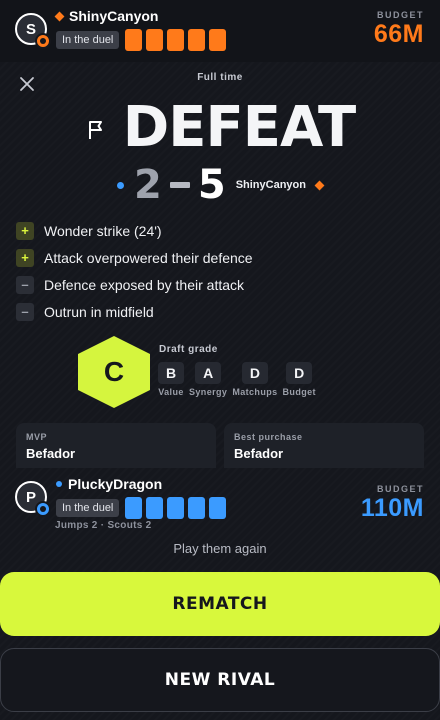 This screenshot has width=440, height=720. Describe the element at coordinates (319, 185) in the screenshot. I see `score-opponent-diamond-icon` at that location.